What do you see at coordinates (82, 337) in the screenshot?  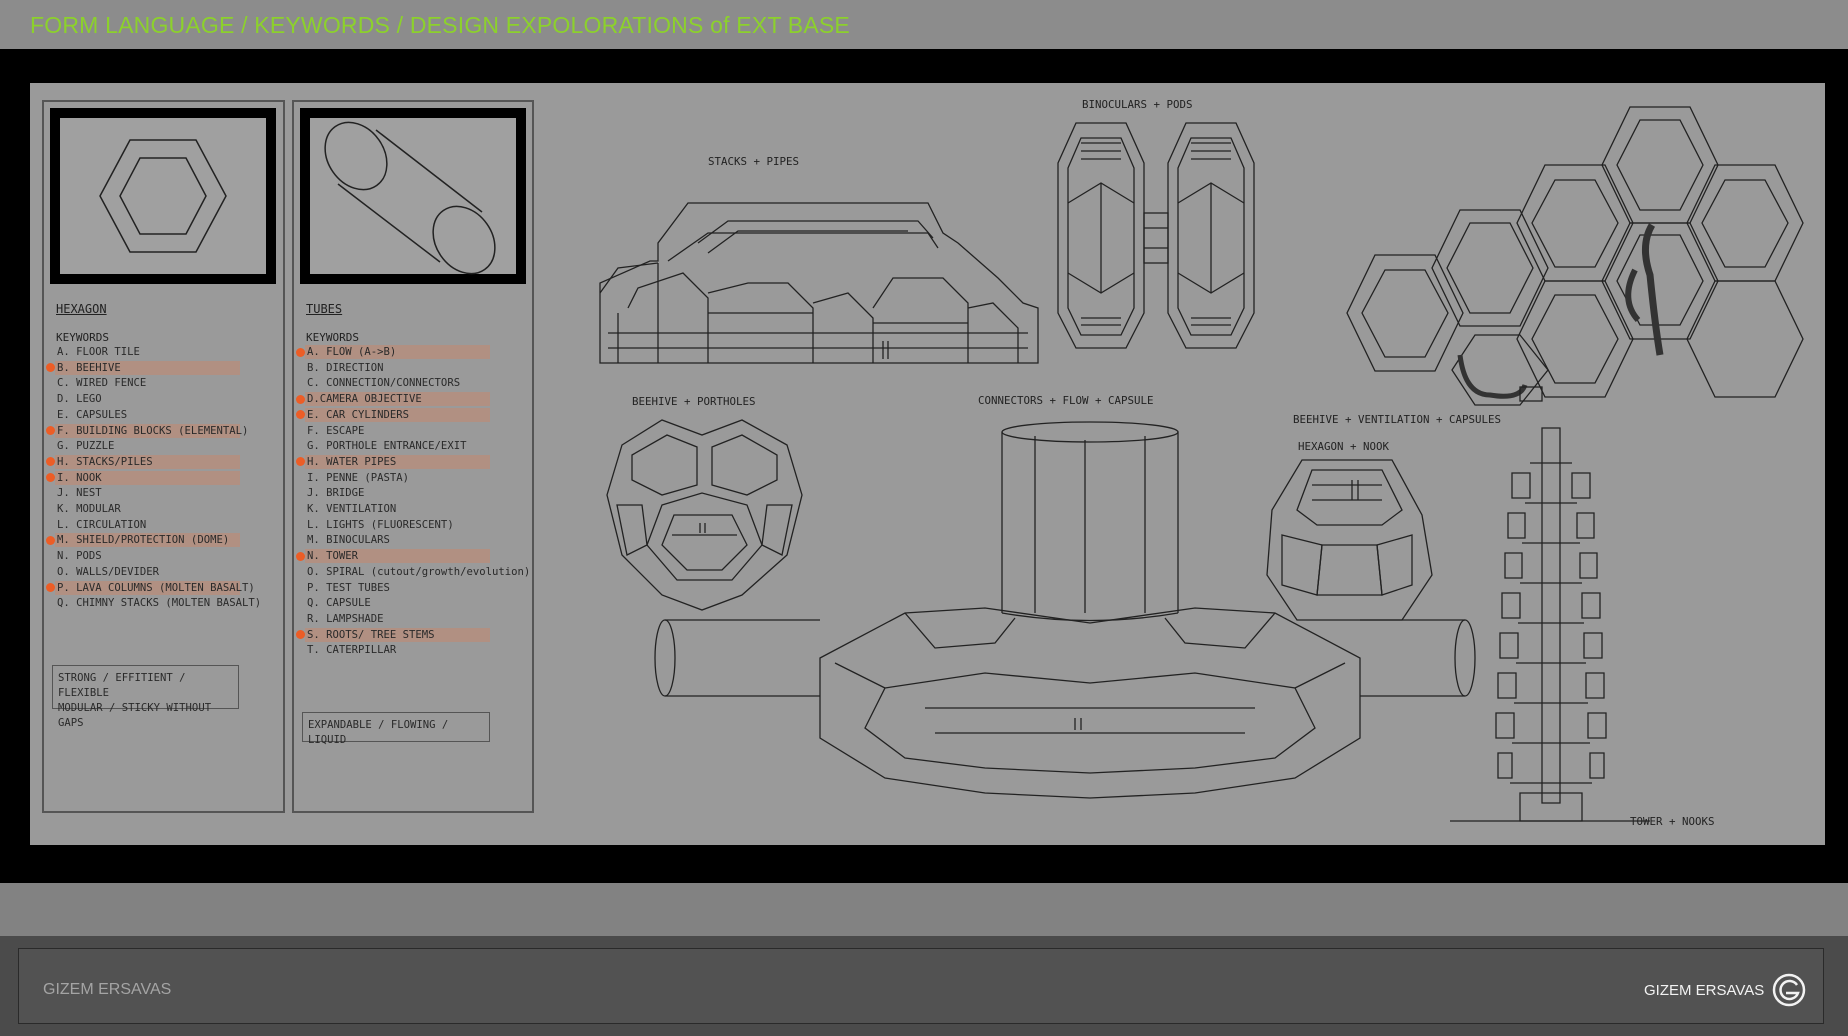 I see `hexagon-keywords-heading: KEYWORDS` at bounding box center [82, 337].